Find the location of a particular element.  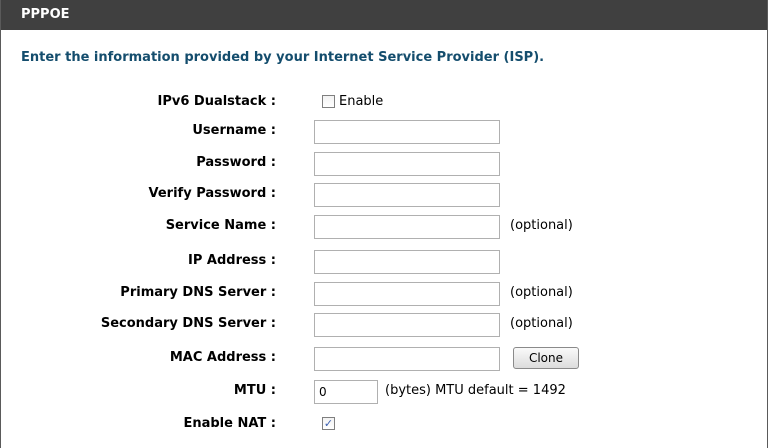

service-name-optional-note: (optional) is located at coordinates (541, 225).